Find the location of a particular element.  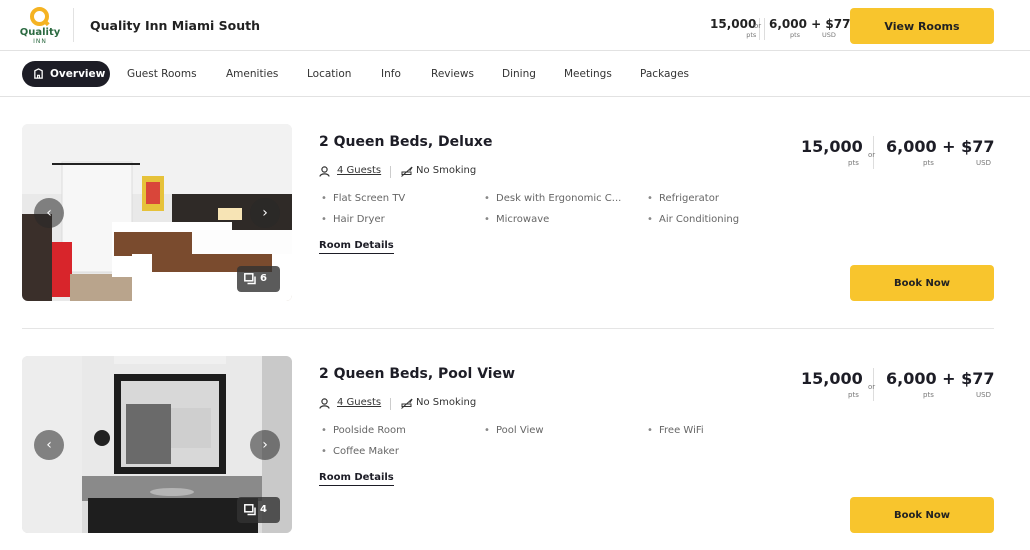

logo-subtext: INN is located at coordinates (40, 41).